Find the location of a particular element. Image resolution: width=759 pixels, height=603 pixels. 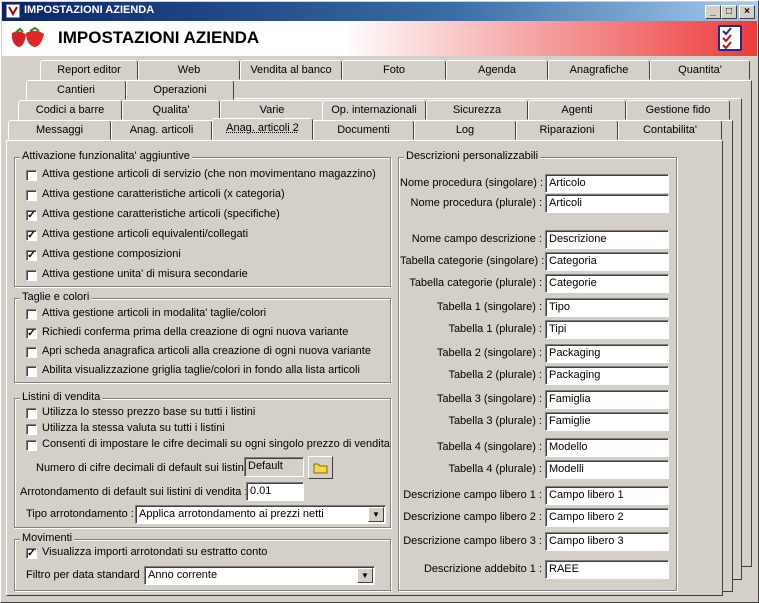

filtro-data-value: Anno corrente is located at coordinates (183, 575).